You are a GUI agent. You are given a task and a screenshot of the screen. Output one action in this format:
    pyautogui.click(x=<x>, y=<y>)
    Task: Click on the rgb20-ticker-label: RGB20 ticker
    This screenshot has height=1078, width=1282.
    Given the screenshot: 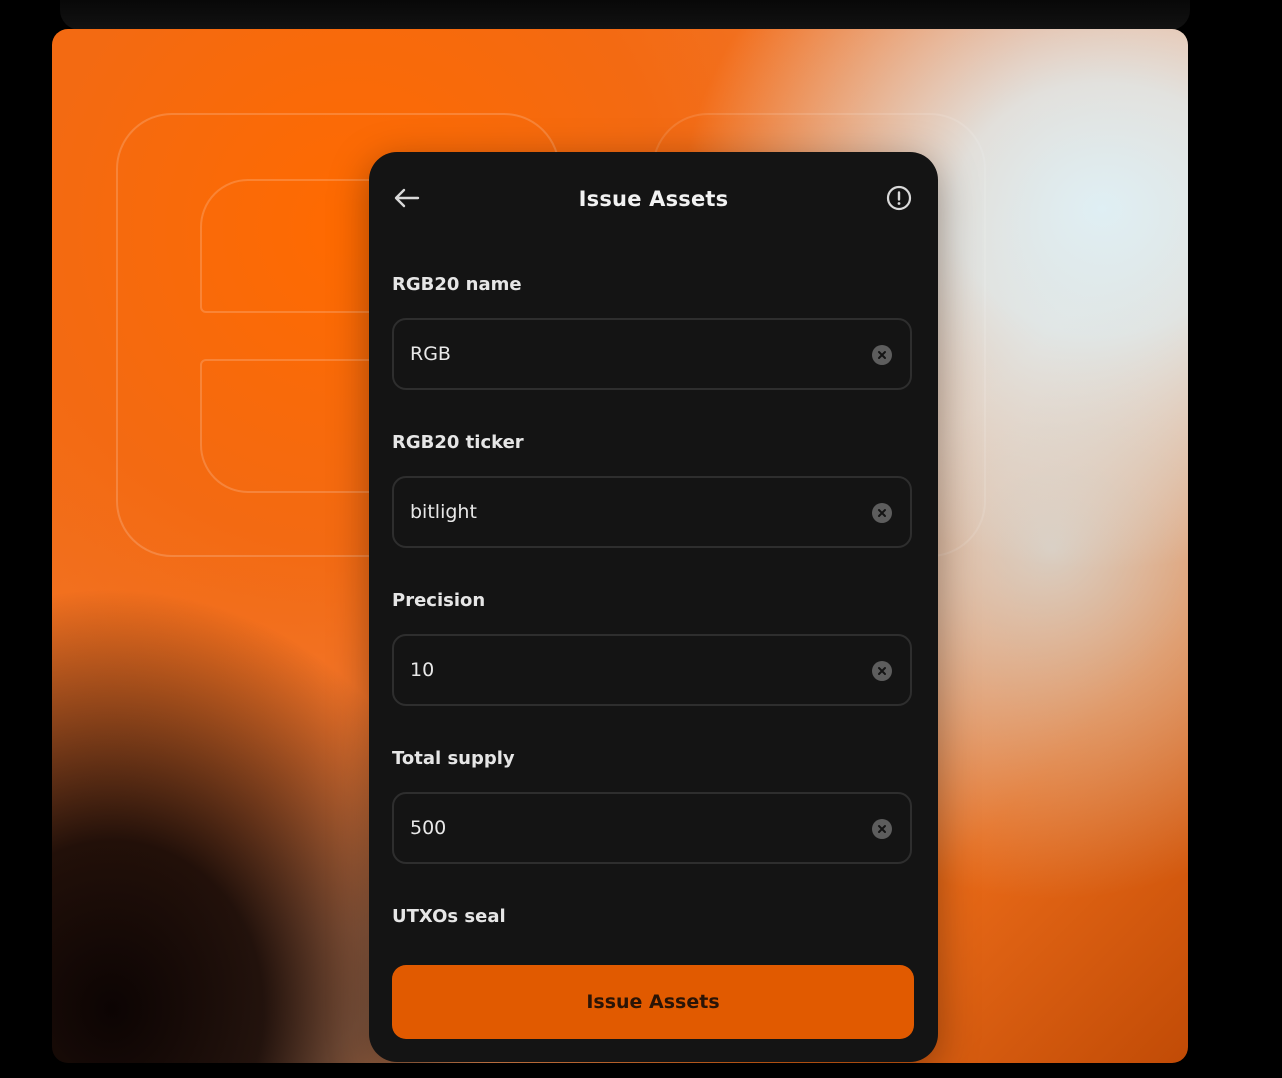 What is the action you would take?
    pyautogui.click(x=458, y=442)
    